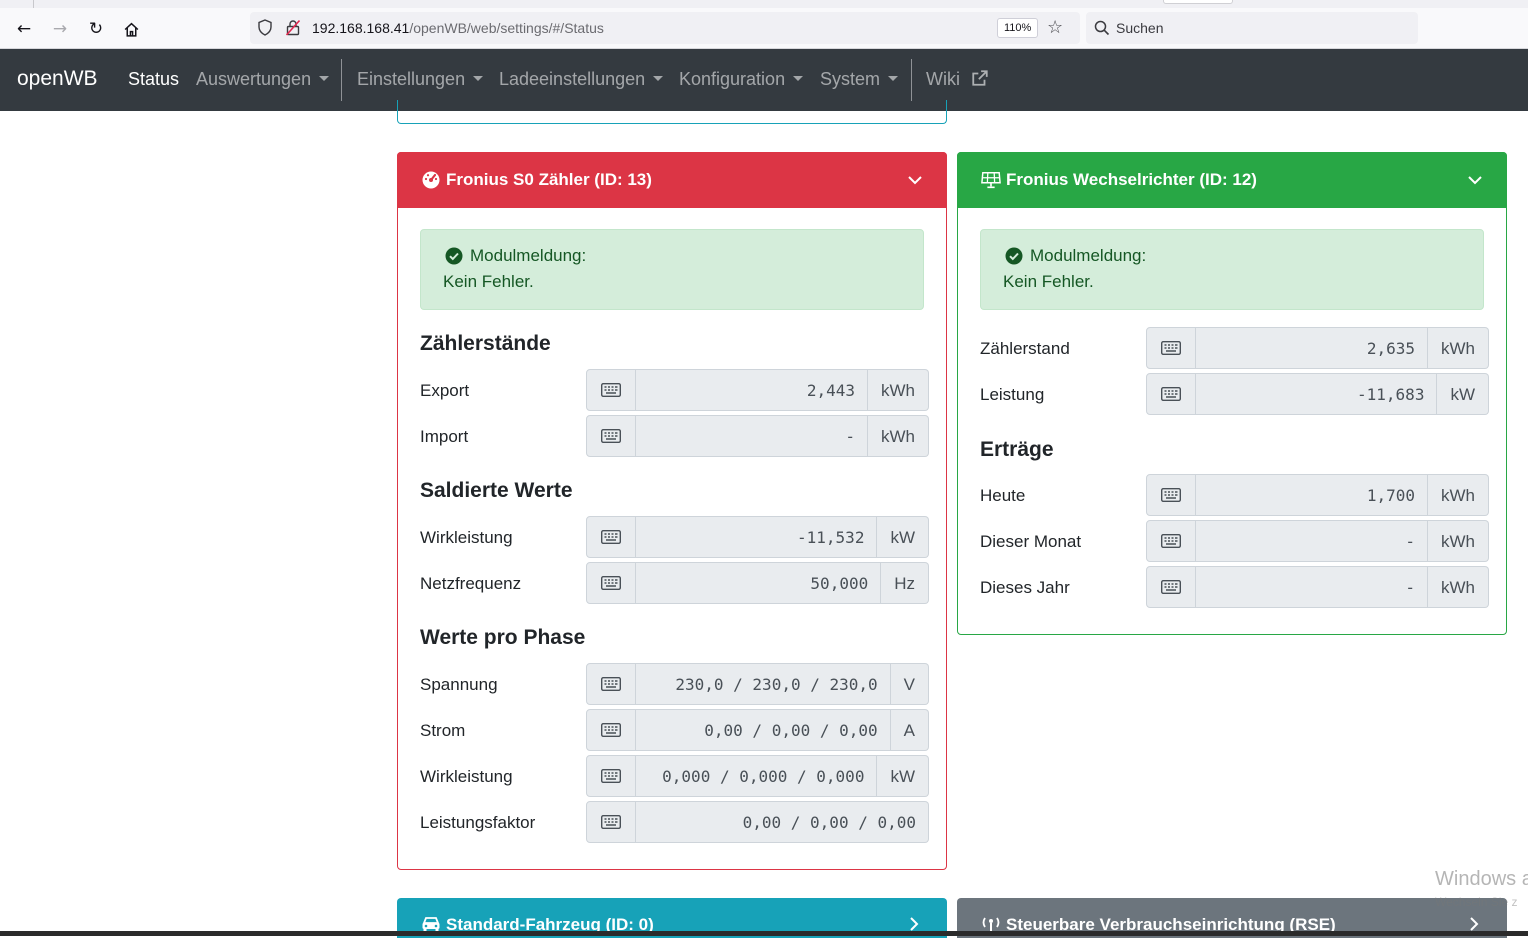 The height and width of the screenshot is (938, 1528). What do you see at coordinates (905, 583) in the screenshot?
I see `netzfrequenz-unit: Hz` at bounding box center [905, 583].